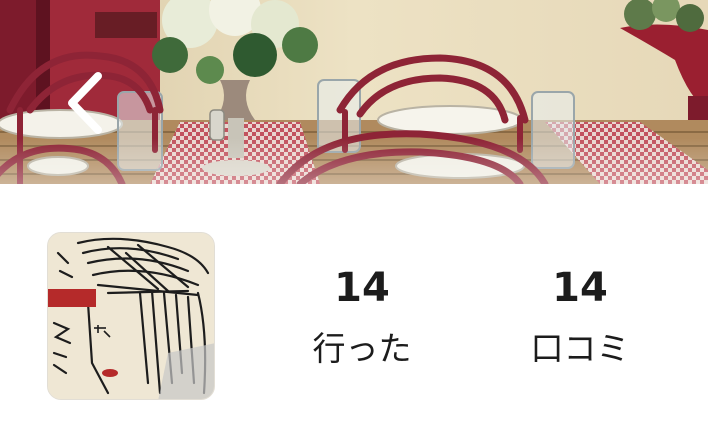 This screenshot has height=430, width=708. I want to click on back-button, so click(86, 103).